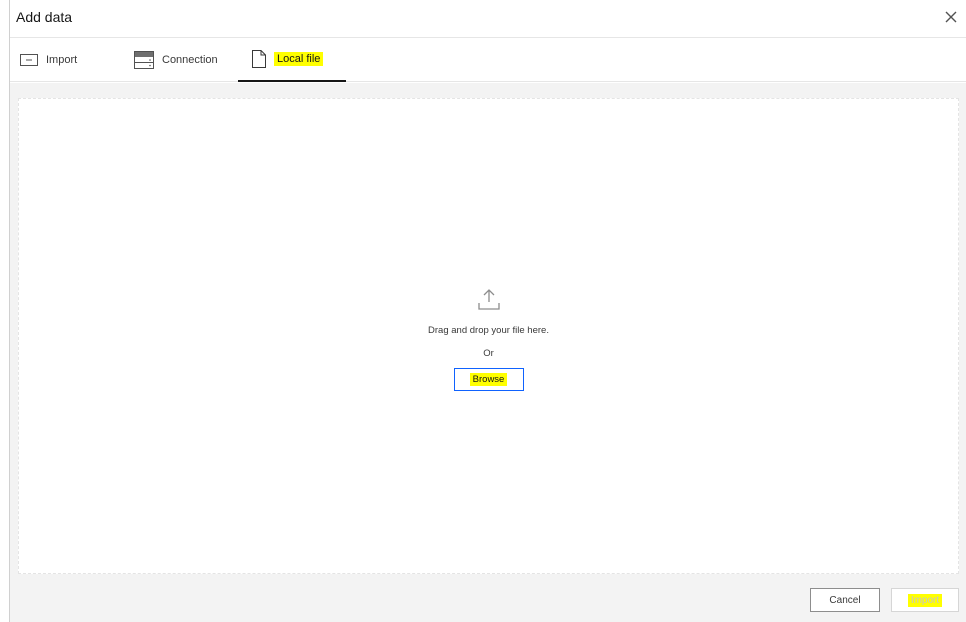 This screenshot has height=622, width=966. What do you see at coordinates (951, 17) in the screenshot?
I see `close-icon` at bounding box center [951, 17].